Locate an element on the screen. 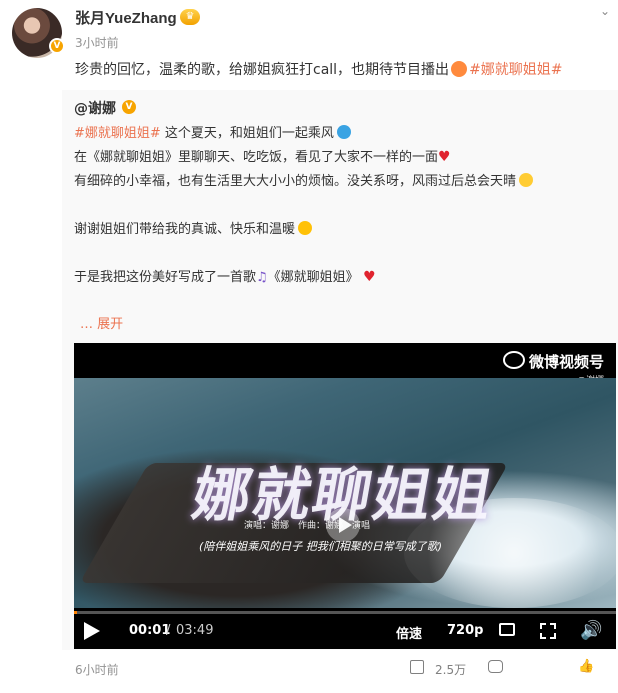 This screenshot has height=693, width=618. footer-time: 6小时前 is located at coordinates (97, 669).